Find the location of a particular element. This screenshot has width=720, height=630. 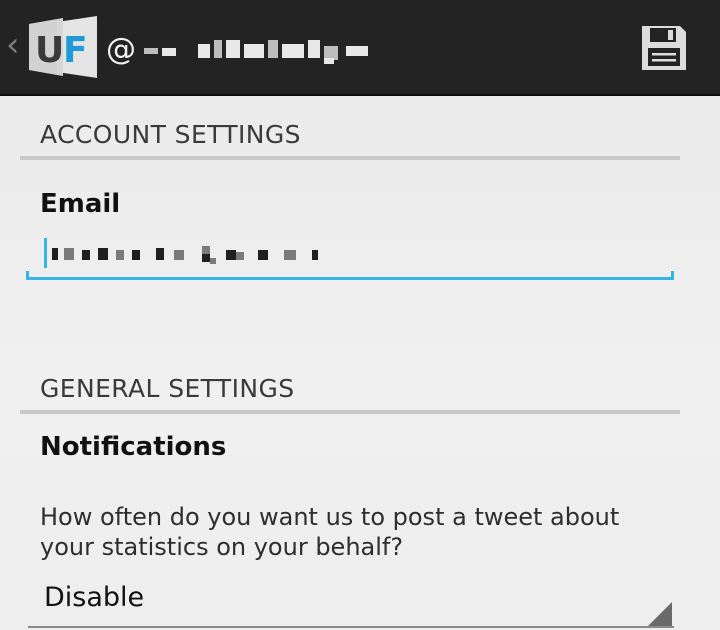

email-field-underline is located at coordinates (350, 278).